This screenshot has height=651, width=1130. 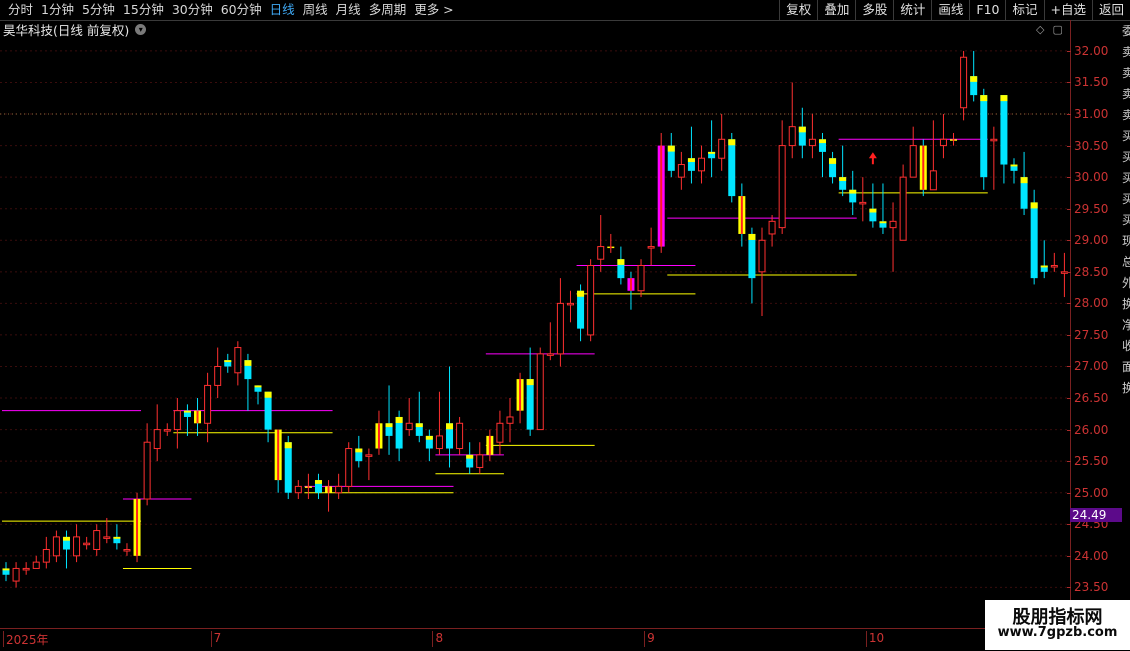 What do you see at coordinates (143, 10) in the screenshot?
I see `period-tab: 15分钟` at bounding box center [143, 10].